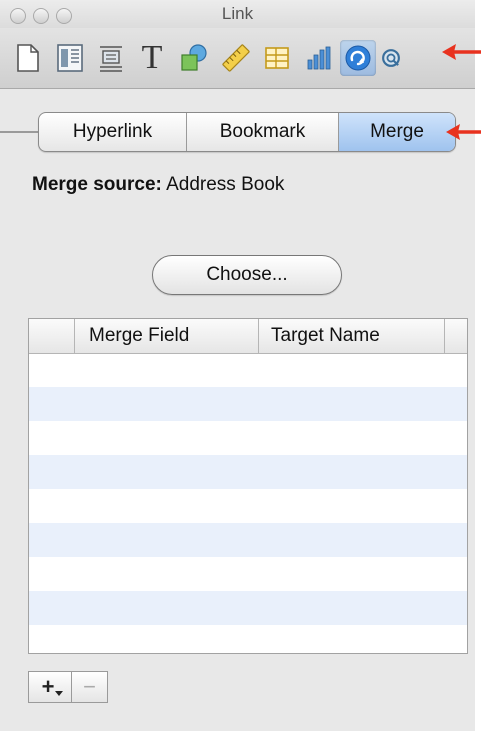 This screenshot has height=731, width=481. What do you see at coordinates (456, 336) in the screenshot?
I see `column-header-end` at bounding box center [456, 336].